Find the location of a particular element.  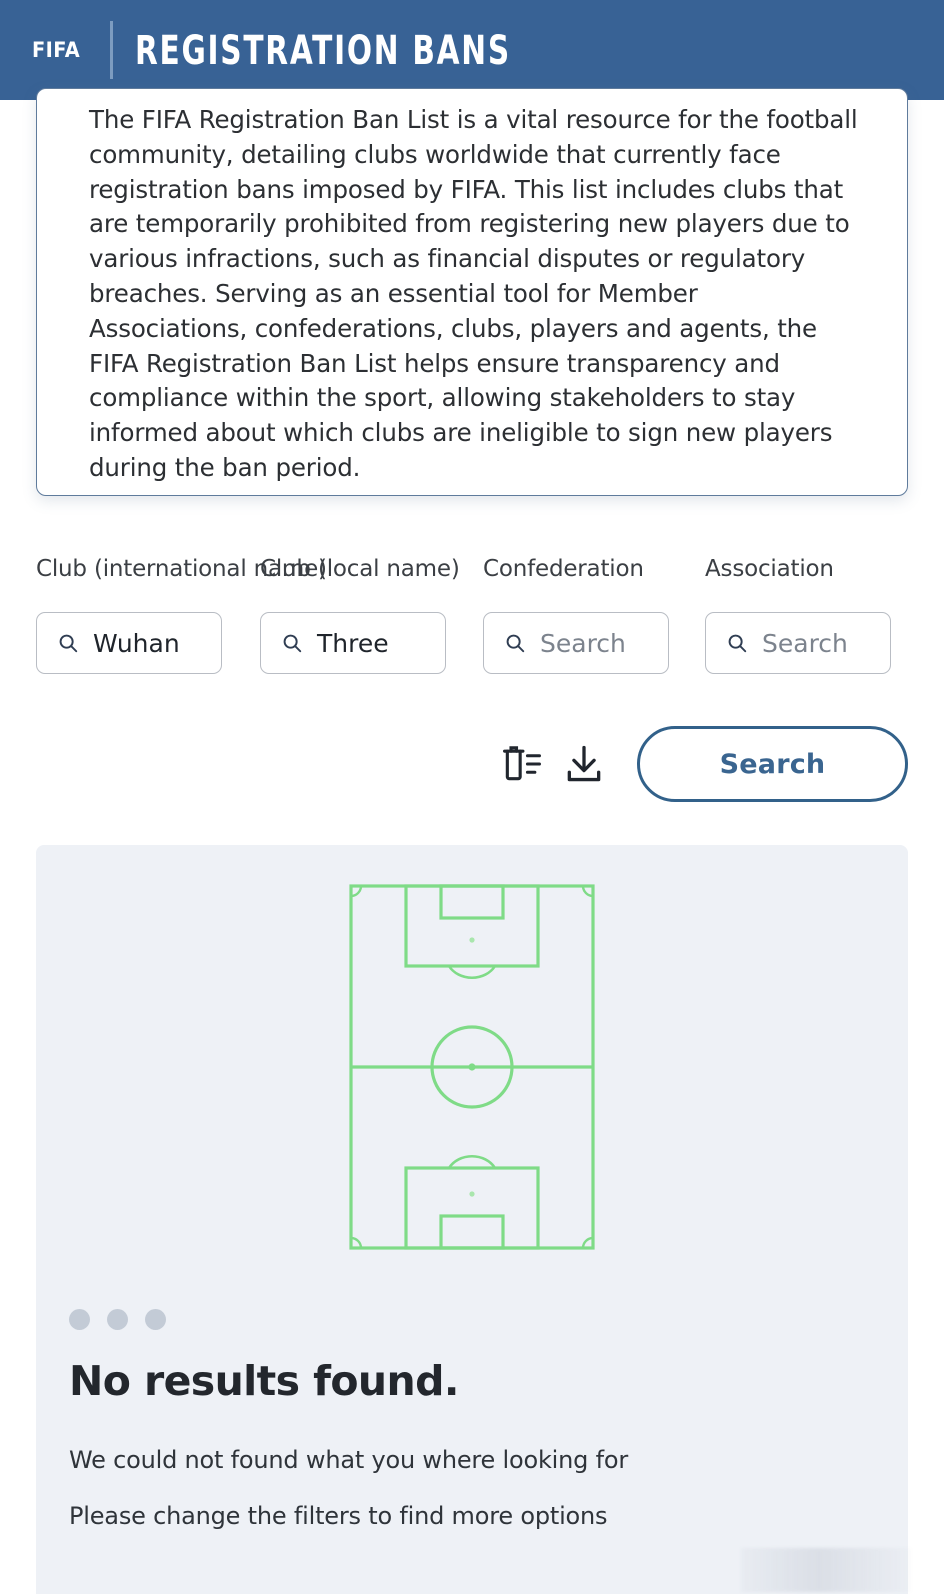

association-input: Search is located at coordinates (798, 643).